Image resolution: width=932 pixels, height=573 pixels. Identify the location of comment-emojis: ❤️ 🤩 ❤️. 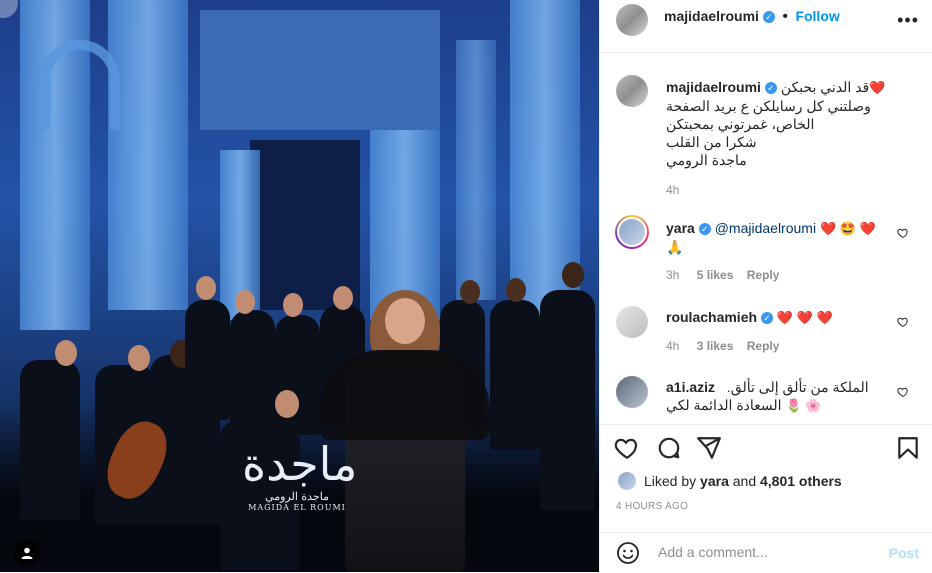
(847, 228).